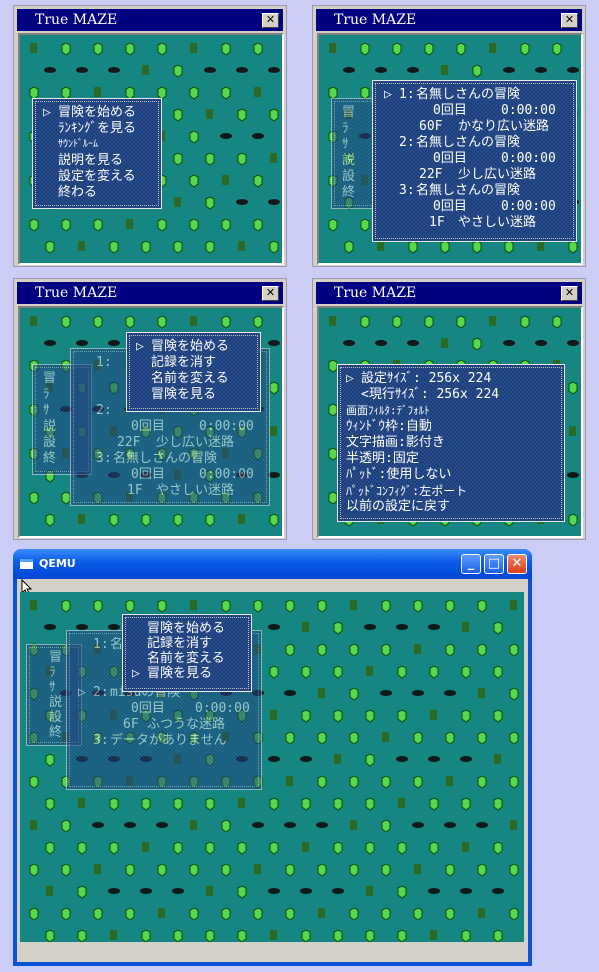  Describe the element at coordinates (90, 161) in the screenshot. I see `menu-item-help: 説明を見る` at that location.